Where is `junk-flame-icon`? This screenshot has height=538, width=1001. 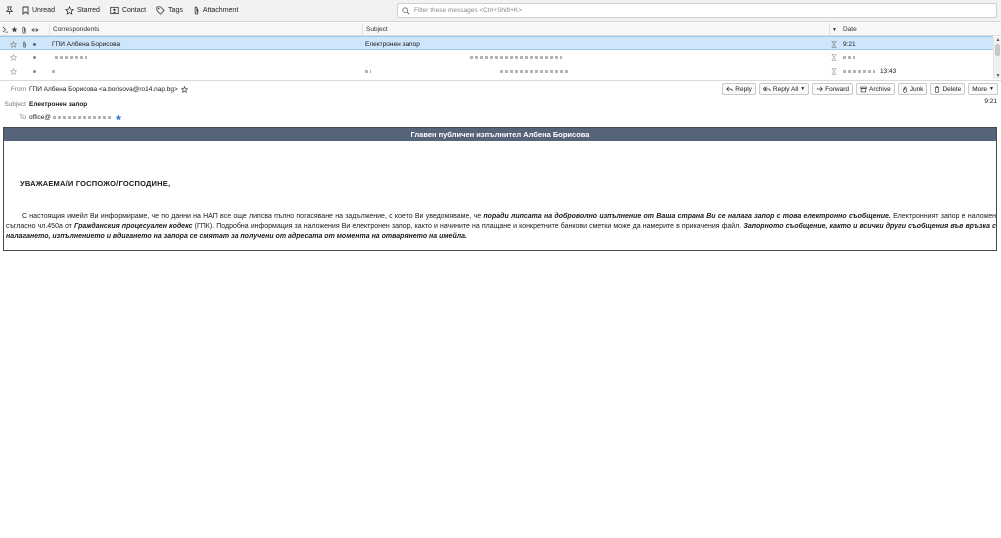 junk-flame-icon is located at coordinates (904, 89).